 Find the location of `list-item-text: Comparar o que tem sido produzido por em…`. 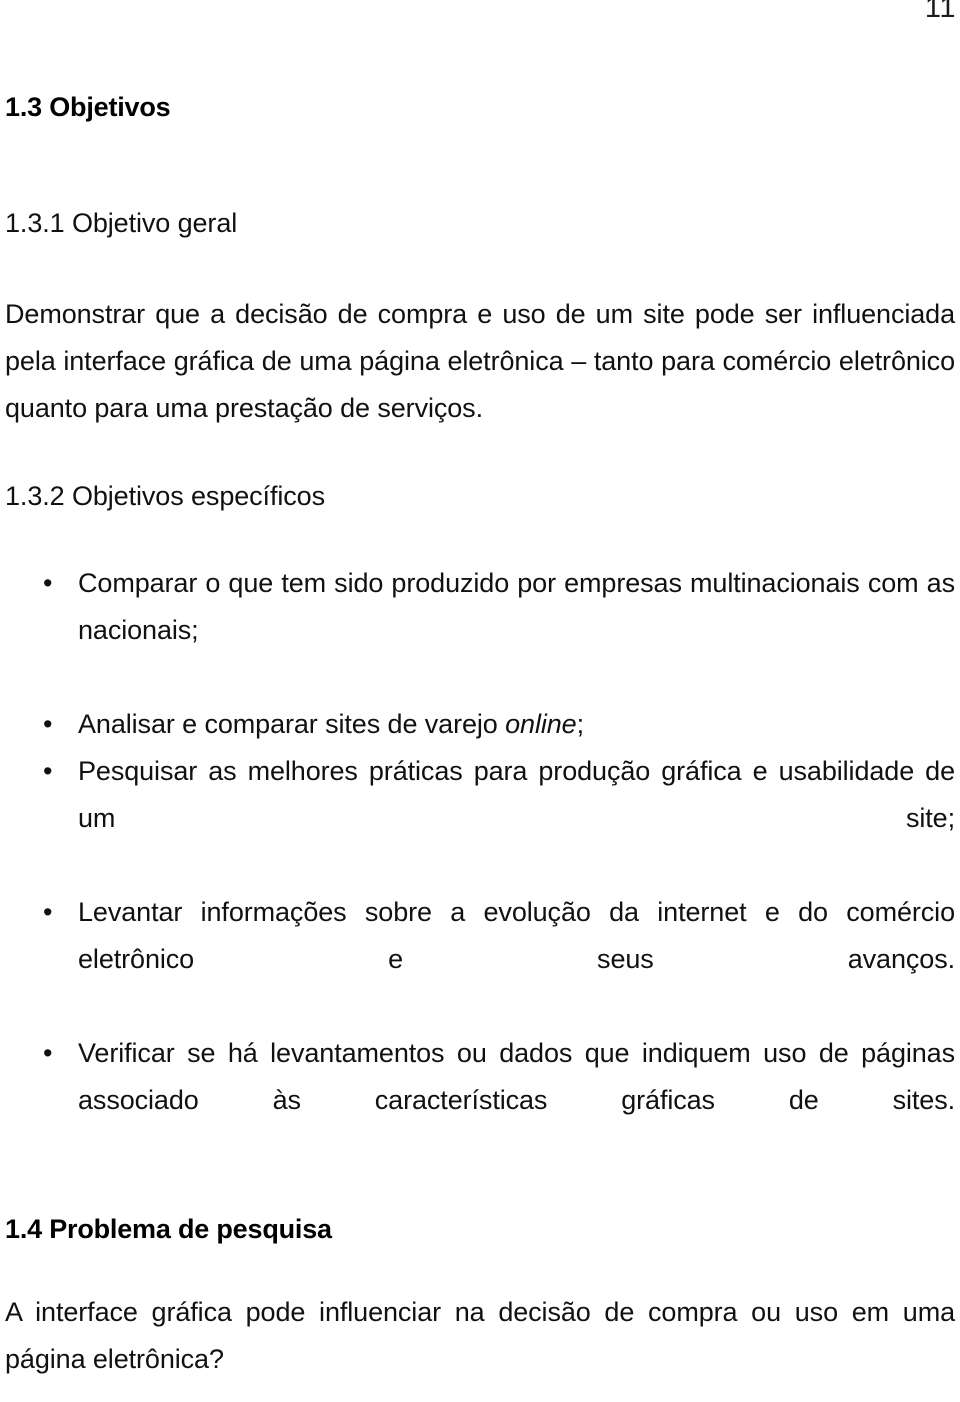

list-item-text: Comparar o que tem sido produzido por em… is located at coordinates (516, 607).